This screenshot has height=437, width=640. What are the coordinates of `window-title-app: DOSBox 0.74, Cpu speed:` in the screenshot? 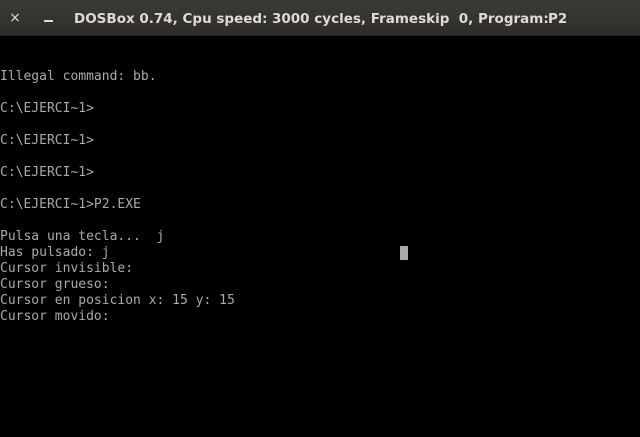 It's located at (171, 19).